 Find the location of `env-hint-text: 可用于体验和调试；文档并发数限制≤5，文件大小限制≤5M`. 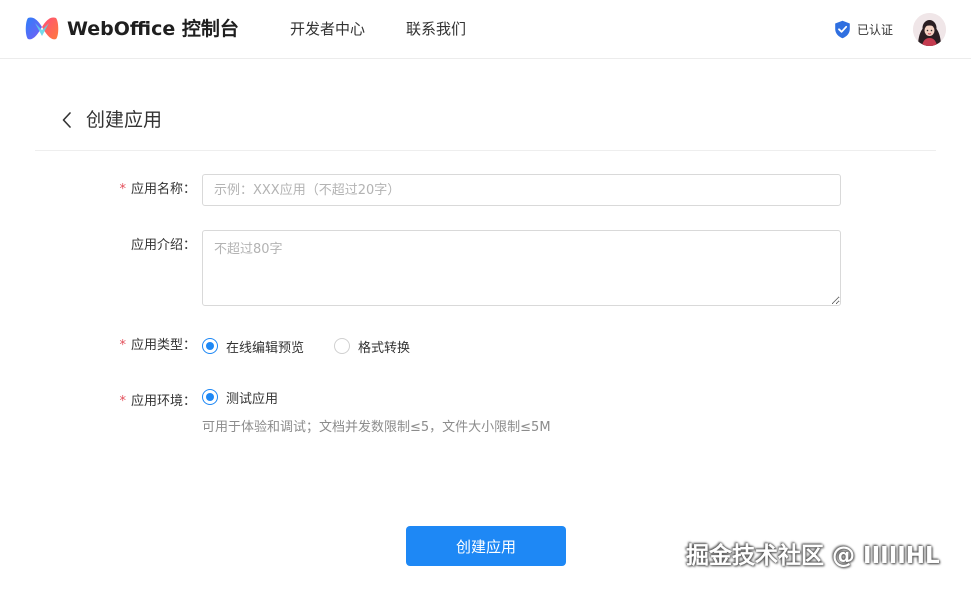

env-hint-text: 可用于体验和调试；文档并发数限制≤5，文件大小限制≤5M is located at coordinates (376, 427).